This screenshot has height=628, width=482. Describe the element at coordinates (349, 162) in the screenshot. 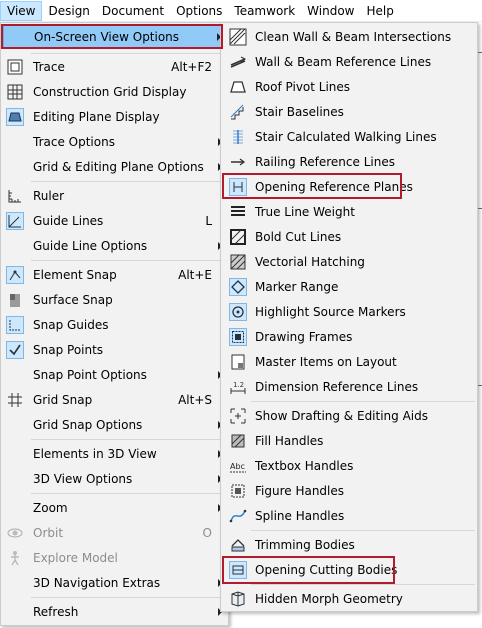

I see `submenu-item-railing-lines: Railing Reference Lines` at that location.